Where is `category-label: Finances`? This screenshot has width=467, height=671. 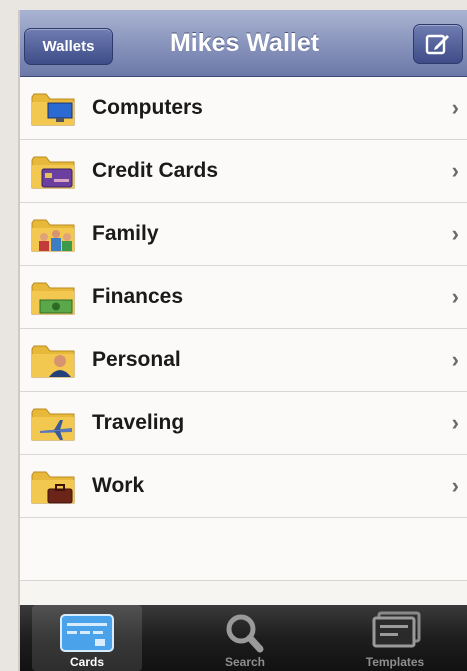 category-label: Finances is located at coordinates (138, 296).